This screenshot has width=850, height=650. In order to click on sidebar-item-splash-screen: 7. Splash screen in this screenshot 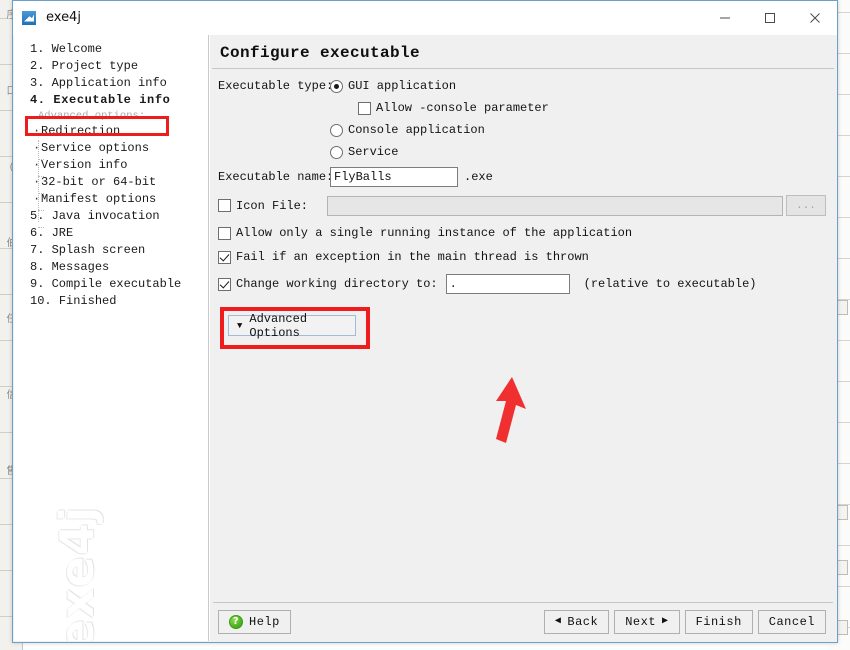, I will do `click(111, 250)`.